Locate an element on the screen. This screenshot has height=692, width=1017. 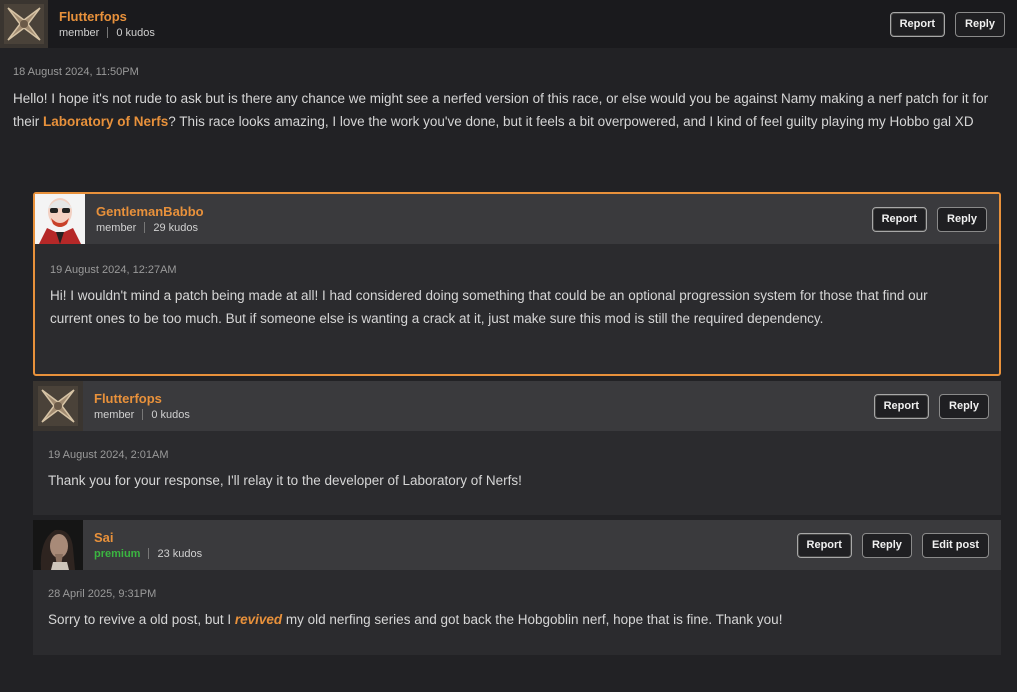
post-date: 19 August 2024, 2:01AM is located at coordinates (108, 455).